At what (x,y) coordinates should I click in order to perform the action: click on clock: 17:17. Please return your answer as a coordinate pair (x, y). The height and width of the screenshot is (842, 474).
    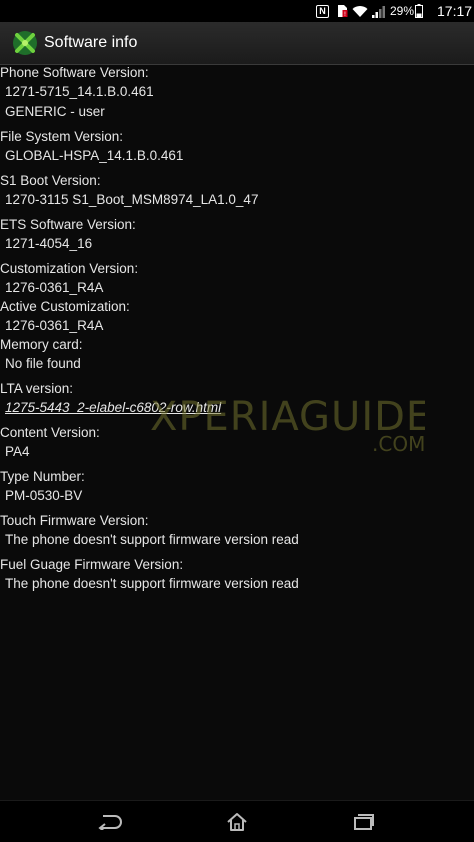
    Looking at the image, I should click on (455, 11).